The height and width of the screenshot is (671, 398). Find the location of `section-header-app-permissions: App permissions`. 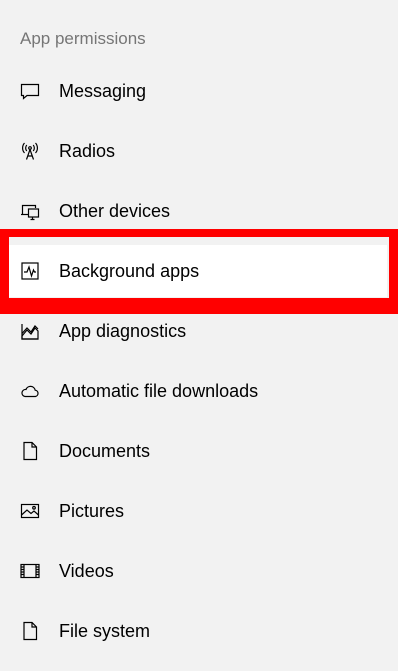

section-header-app-permissions: App permissions is located at coordinates (83, 38).